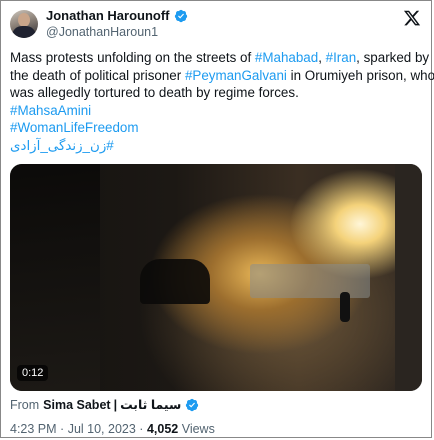  What do you see at coordinates (310, 281) in the screenshot?
I see `video-smoke` at bounding box center [310, 281].